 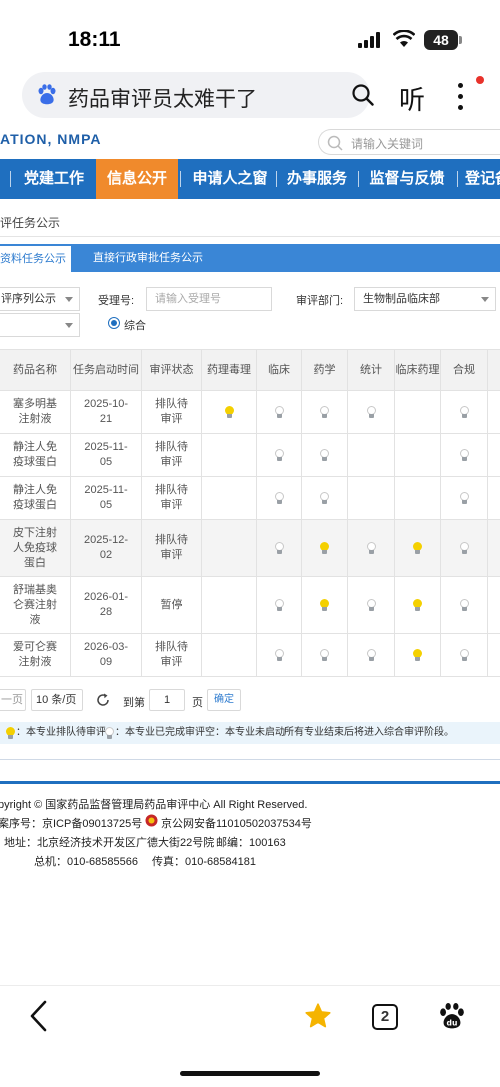 I want to click on nav-item-info-public: 信息公开, so click(x=137, y=179).